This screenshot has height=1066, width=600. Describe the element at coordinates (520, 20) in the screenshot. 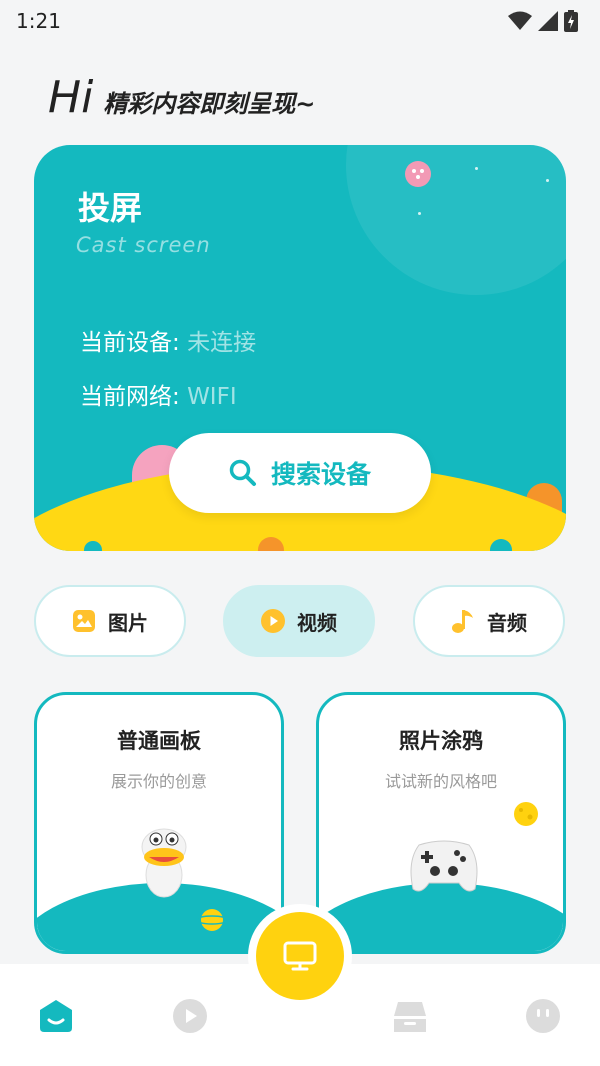

I see `wifi-icon` at that location.